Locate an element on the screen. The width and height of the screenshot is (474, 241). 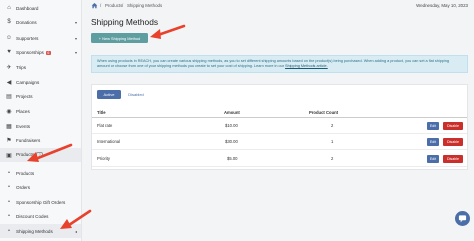
table-row: International $30.00 1 Edit Disable is located at coordinates (279, 142).